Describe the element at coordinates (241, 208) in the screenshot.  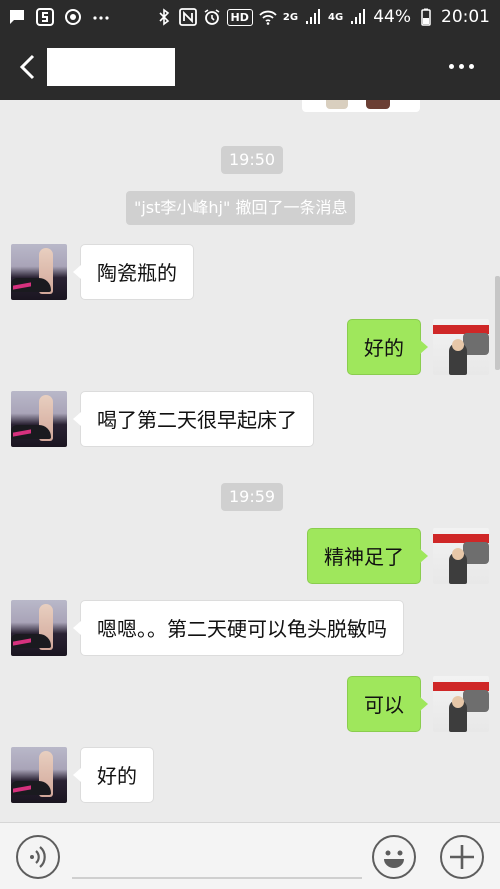
I see `recall-notice: "jst李小峰hj" 撤回了一条消息` at that location.